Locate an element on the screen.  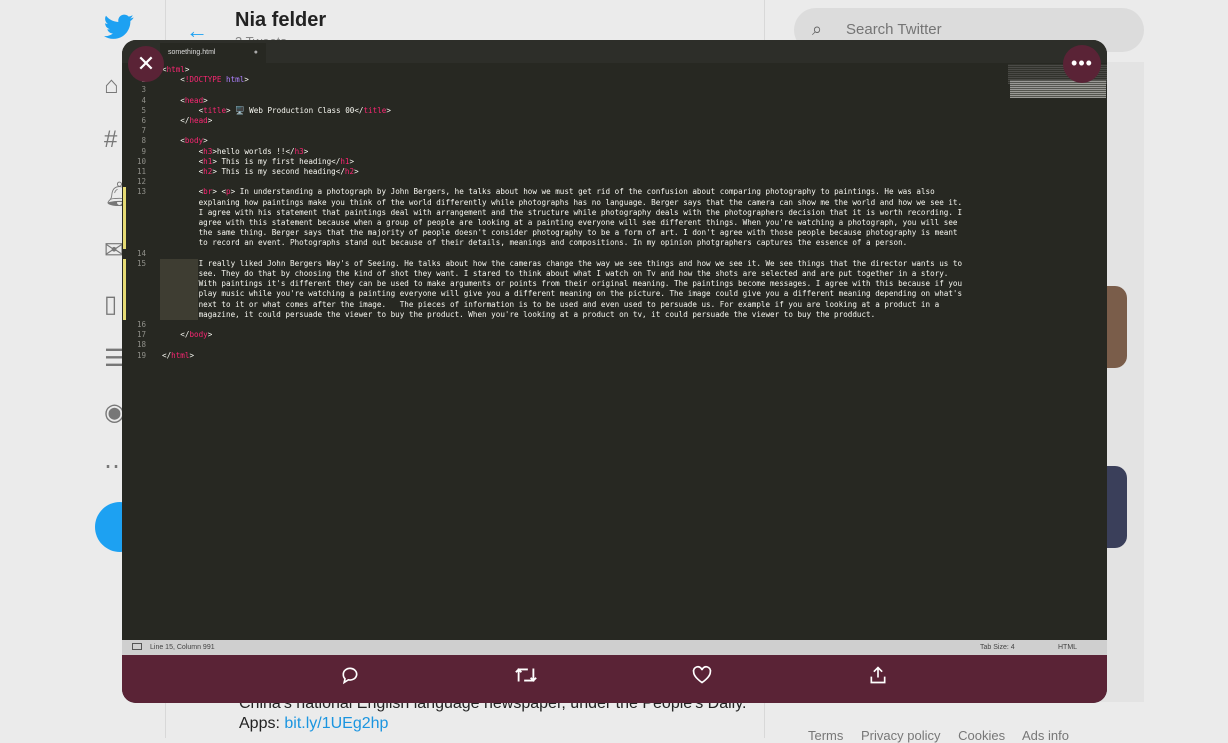
more-options-button: ••• is located at coordinates (1082, 64).